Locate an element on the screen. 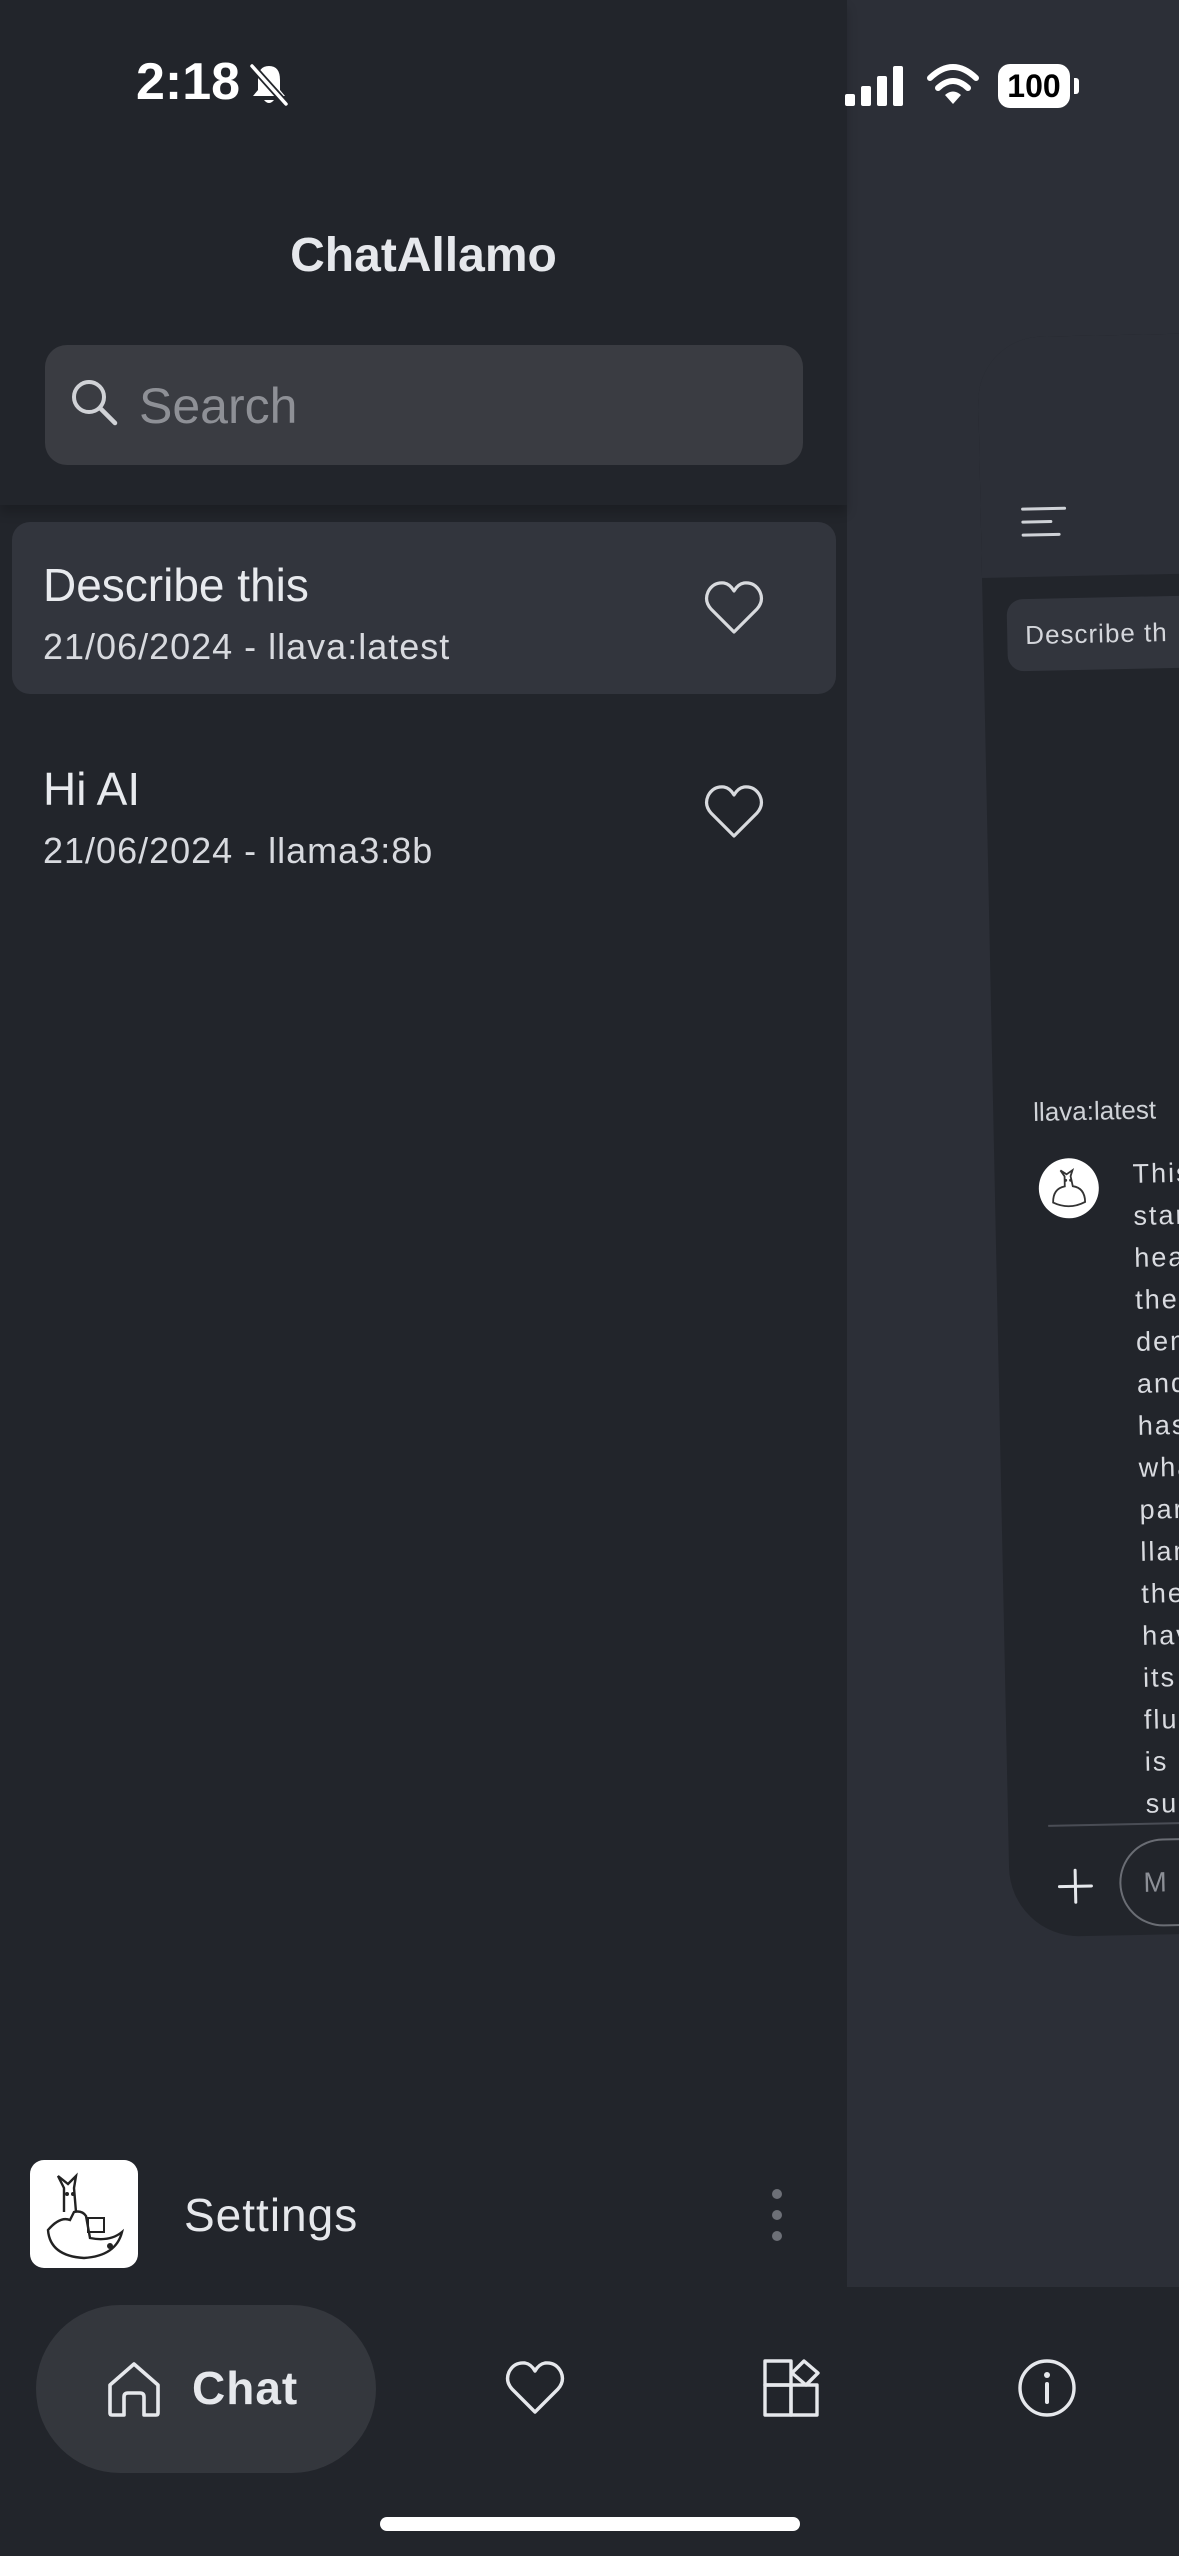  bottom-navigation: Chat is located at coordinates (589, 2421).